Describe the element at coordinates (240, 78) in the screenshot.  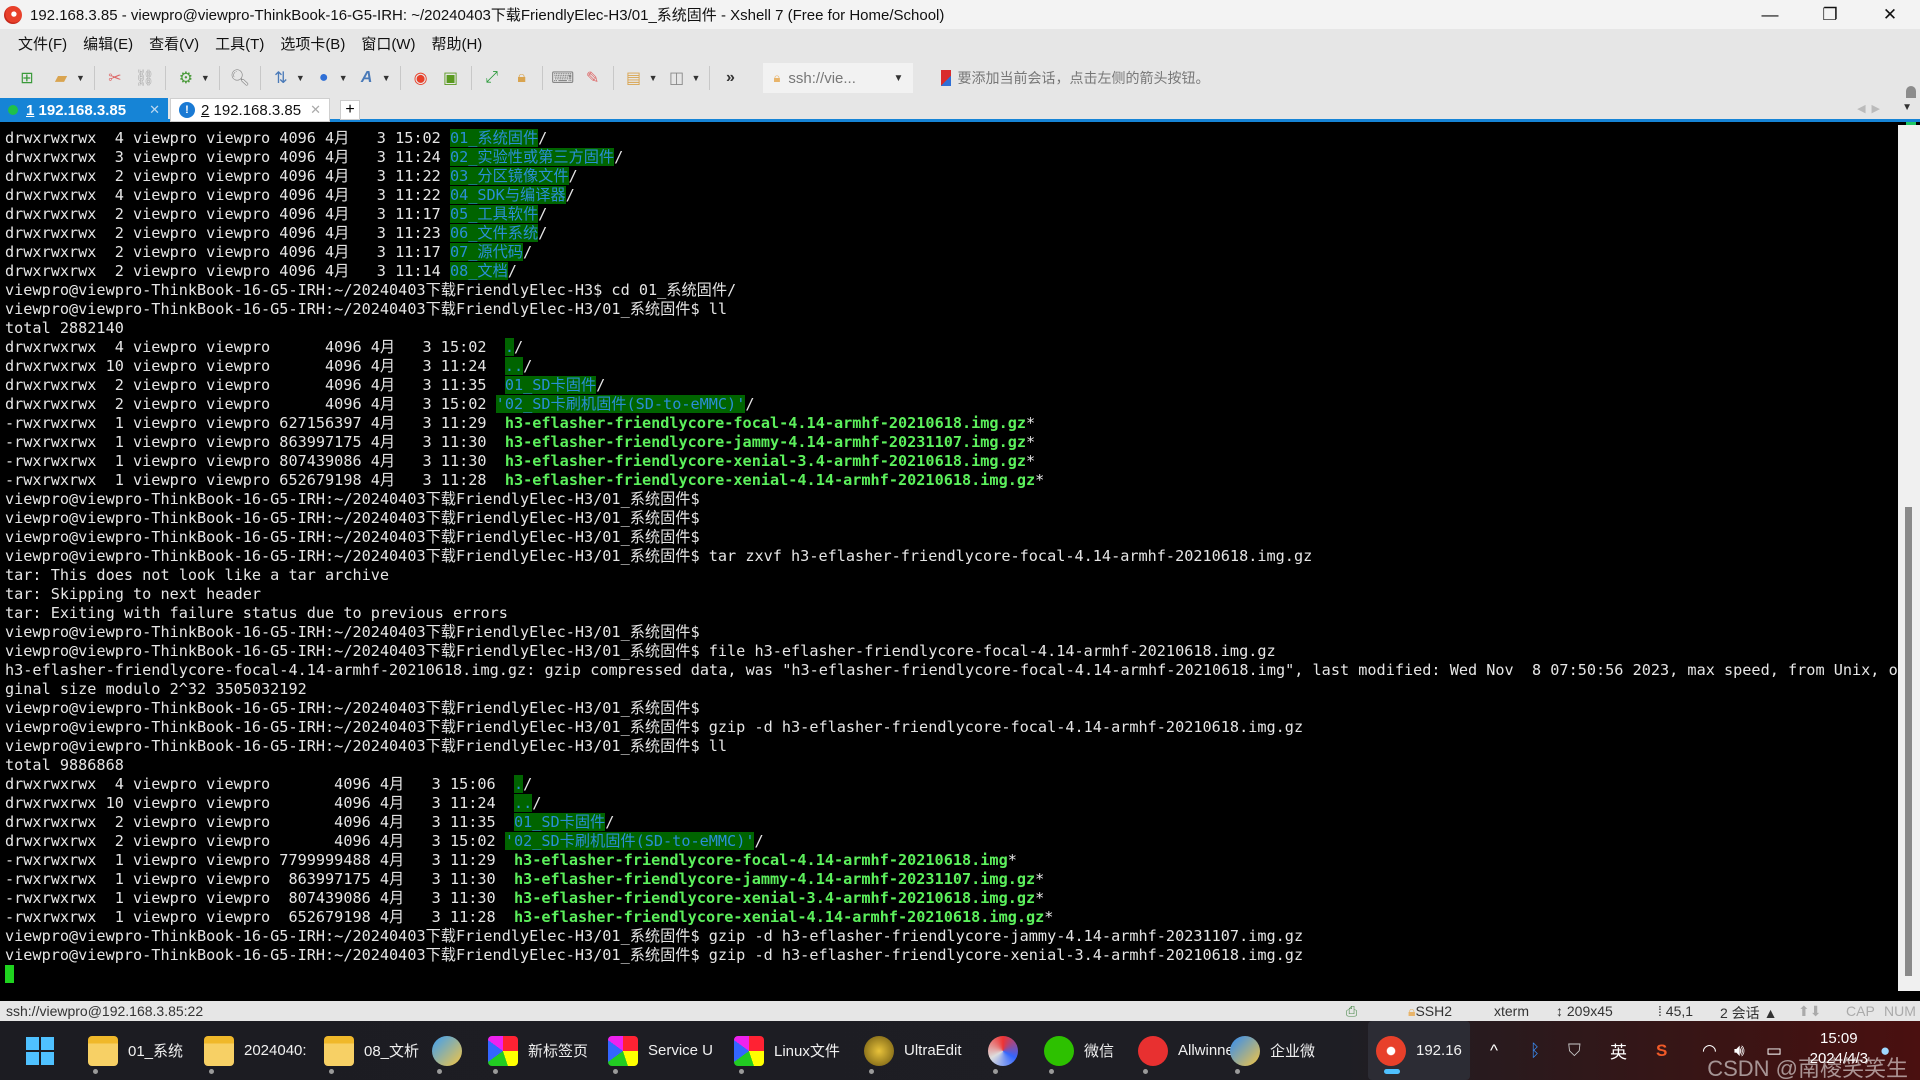
I see `find-icon: 🔍︎` at that location.